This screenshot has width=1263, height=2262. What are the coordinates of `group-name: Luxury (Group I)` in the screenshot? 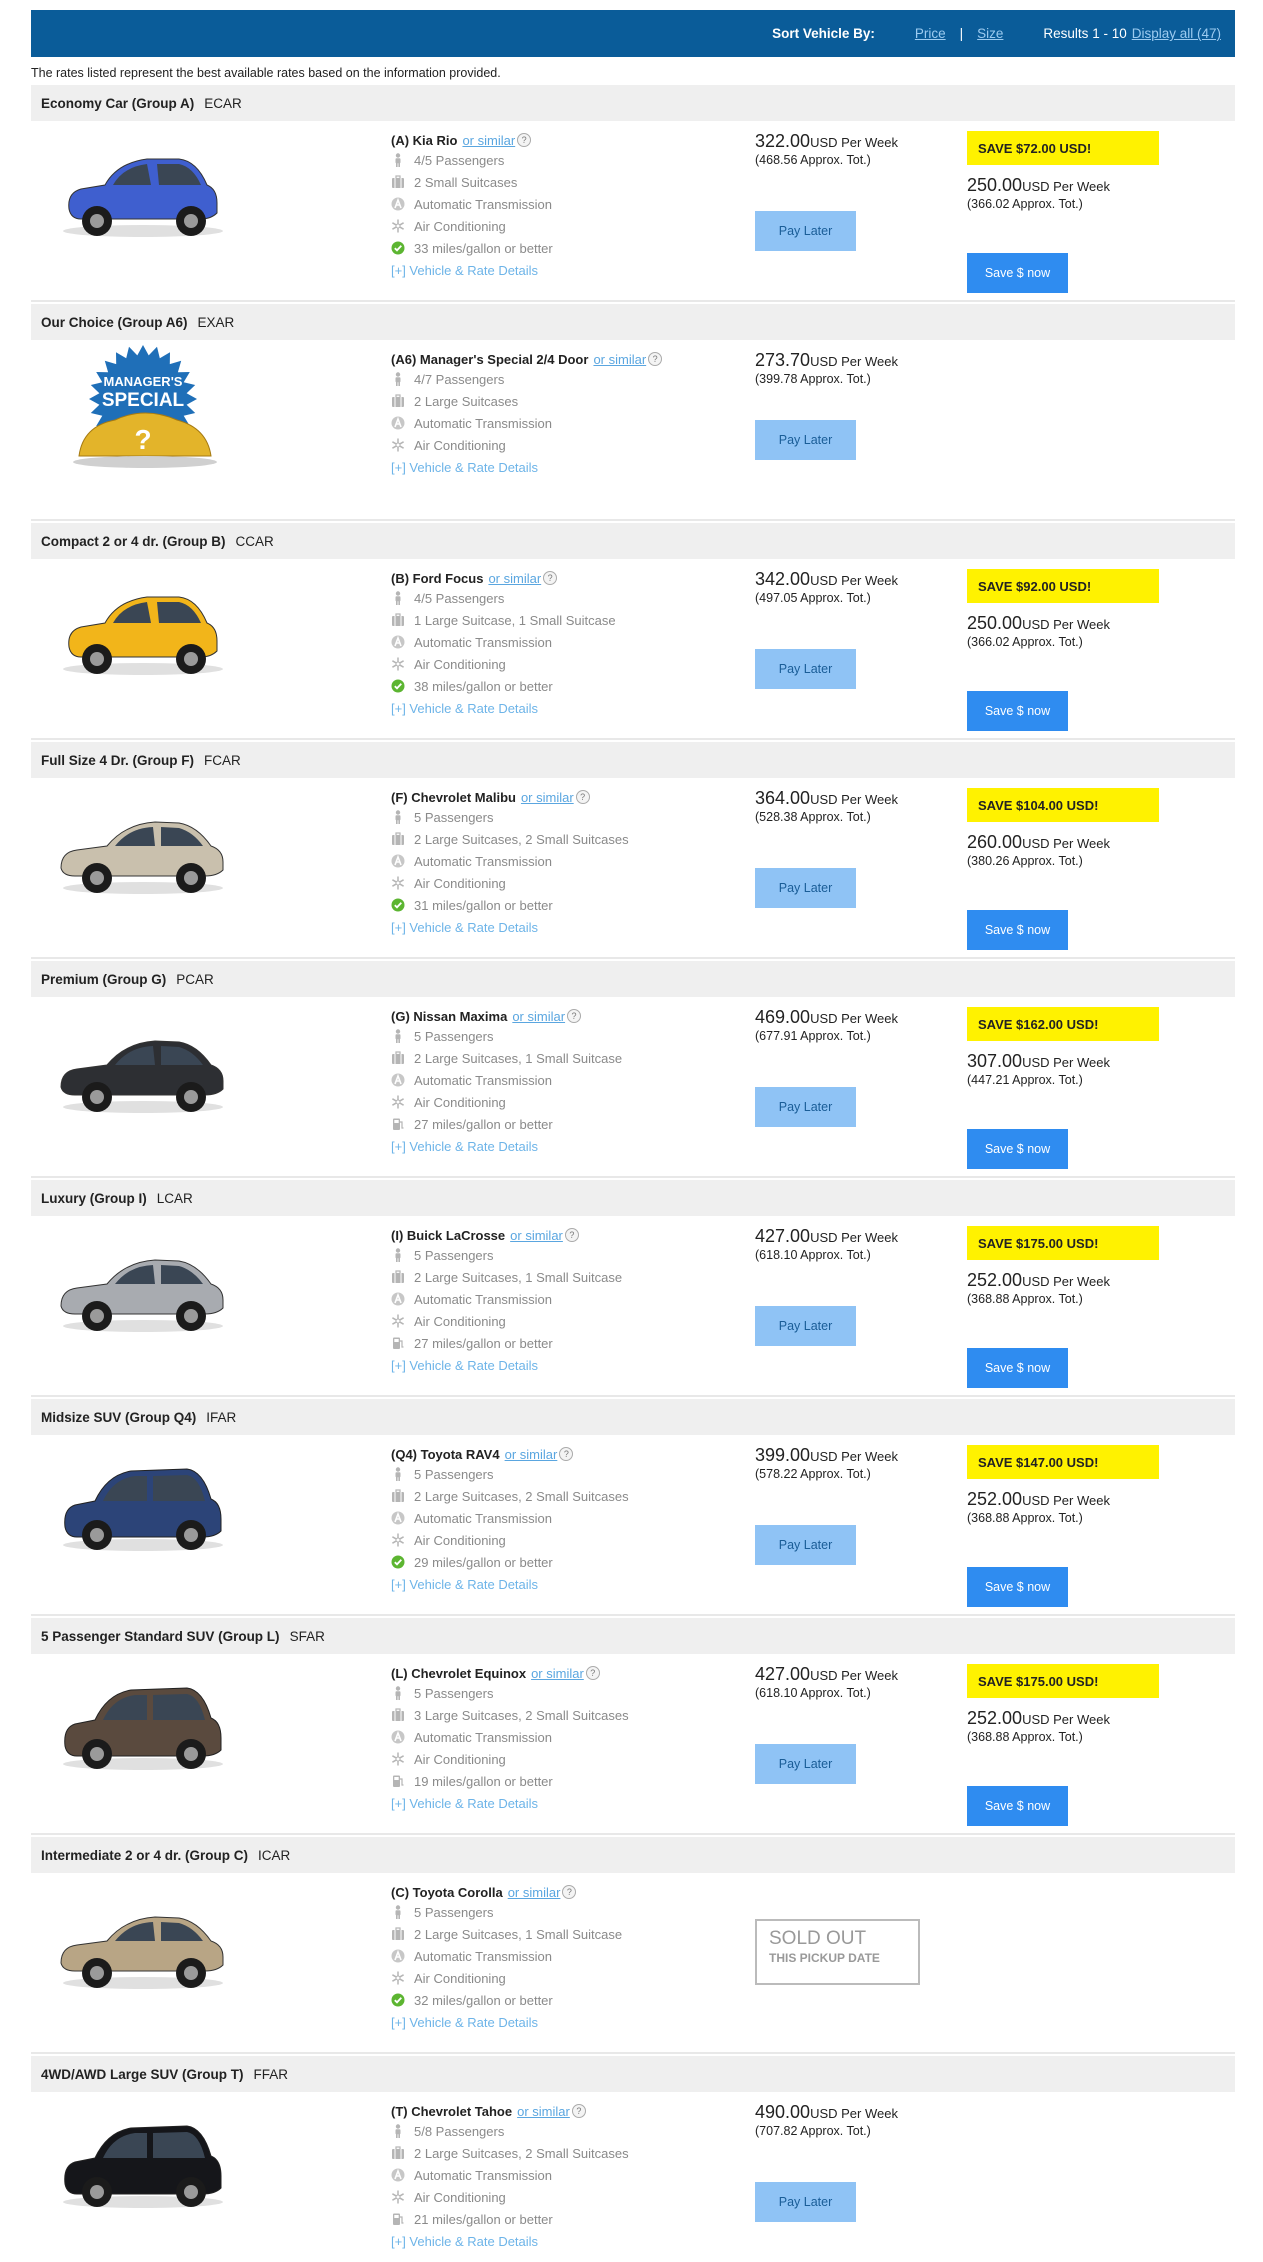 It's located at (94, 1198).